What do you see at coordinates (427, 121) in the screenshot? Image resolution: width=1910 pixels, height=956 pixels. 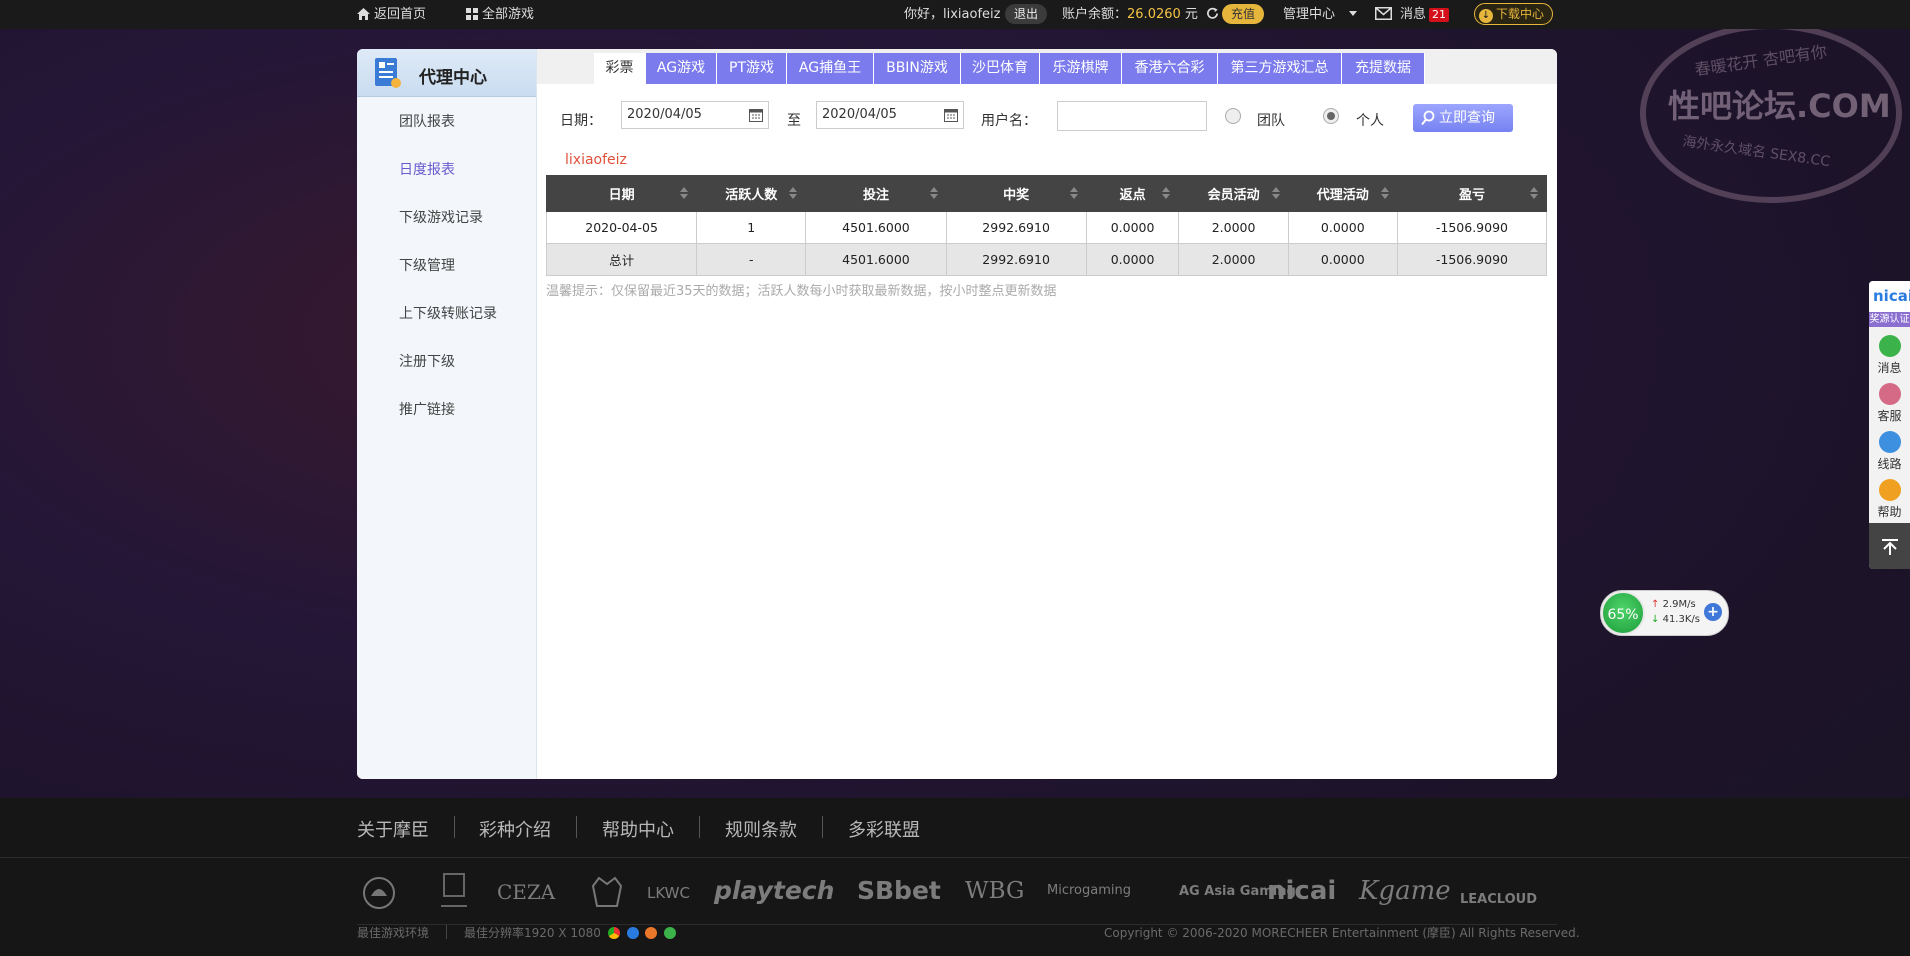 I see `sidebar-item-team-report: 团队报表` at bounding box center [427, 121].